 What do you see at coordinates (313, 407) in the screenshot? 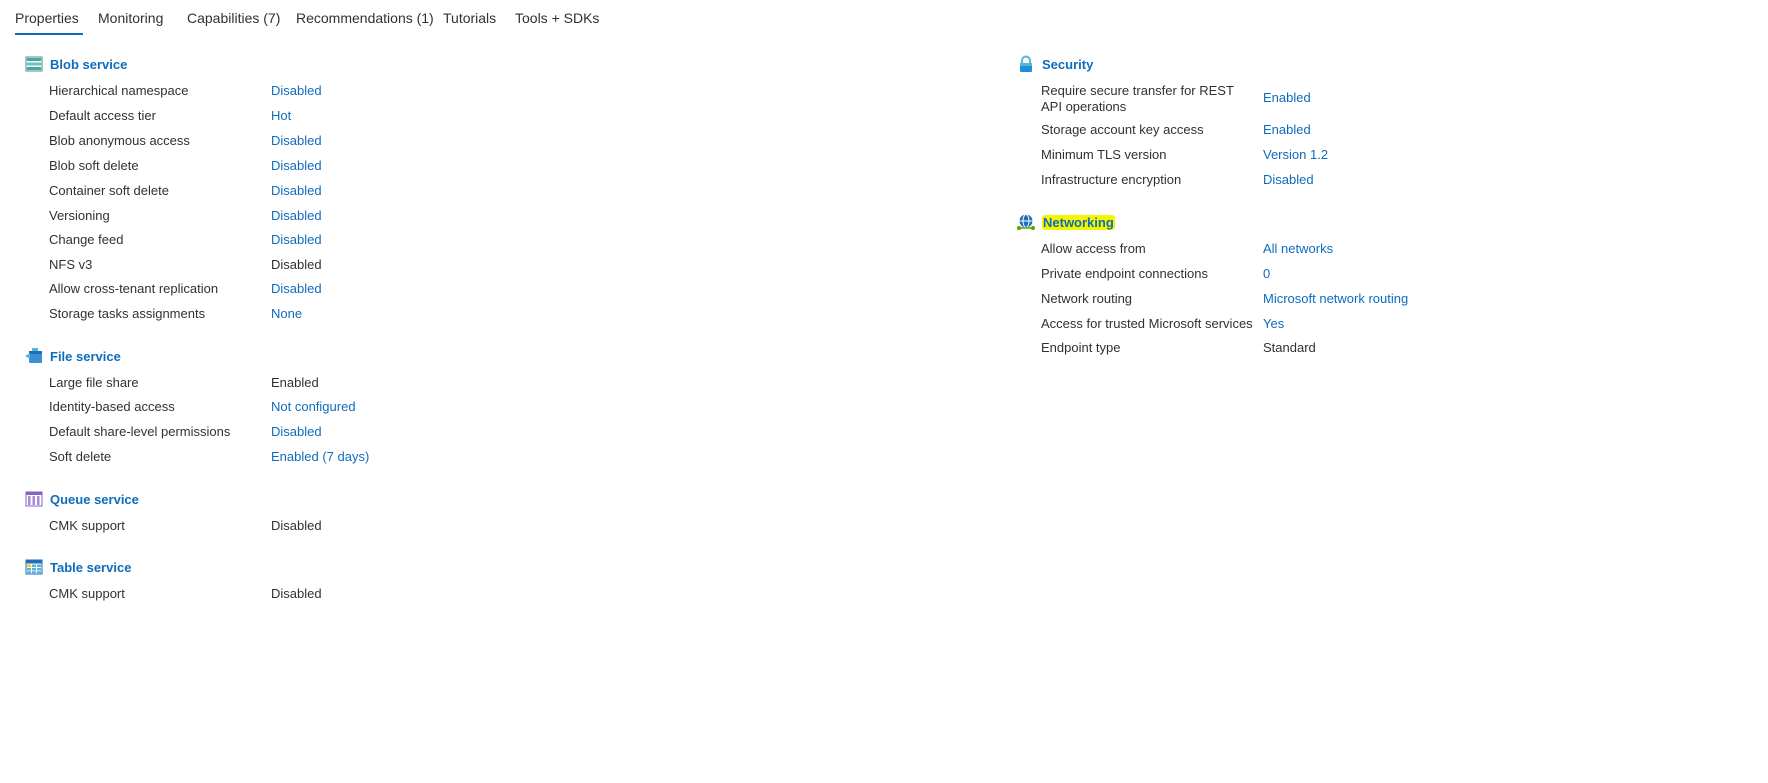
I see `identity-based-access-value: Not configured` at bounding box center [313, 407].